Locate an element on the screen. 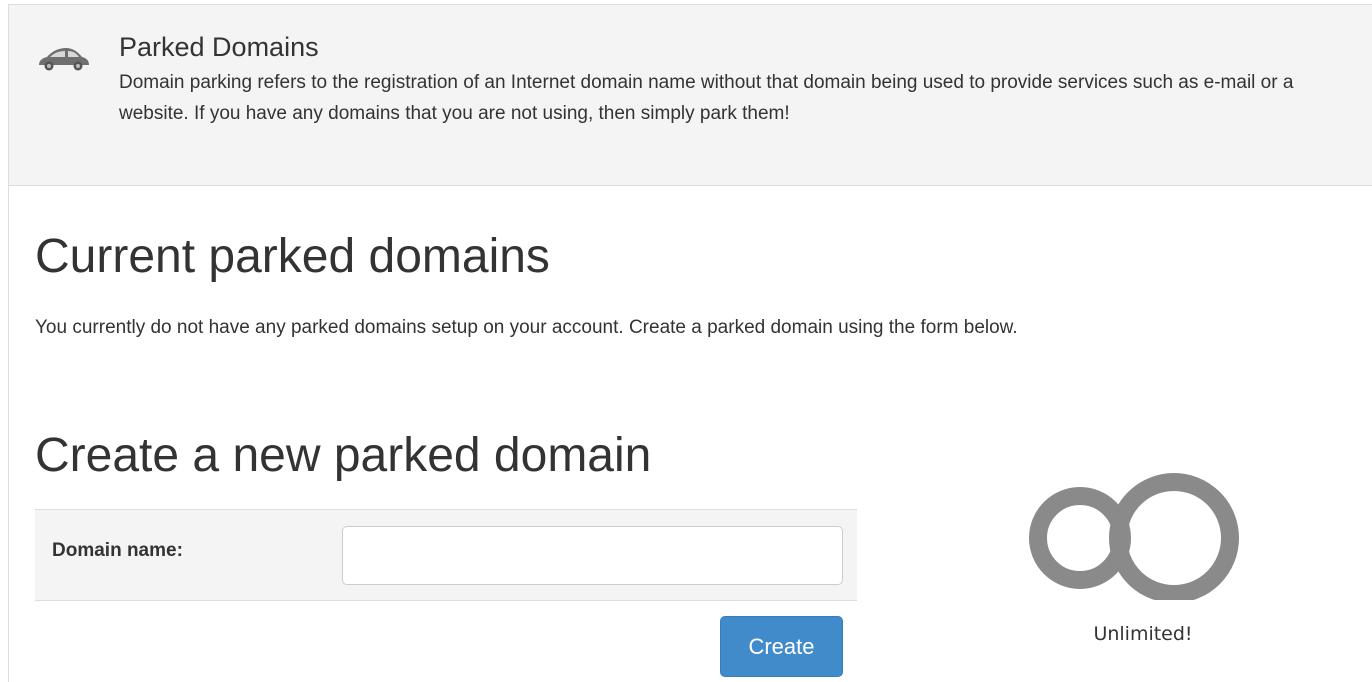 This screenshot has width=1372, height=682. create-button: Create is located at coordinates (781, 646).